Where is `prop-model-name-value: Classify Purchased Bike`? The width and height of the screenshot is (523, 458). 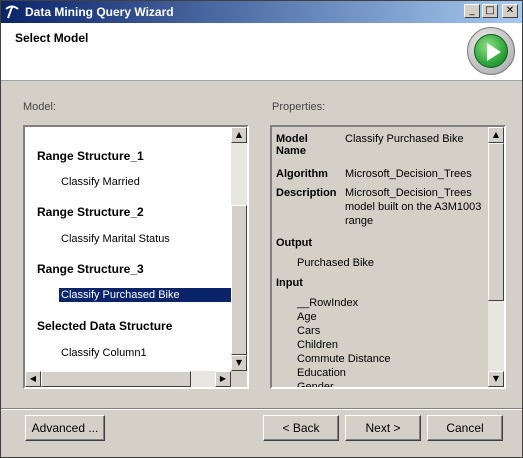
prop-model-name-value: Classify Purchased Bike is located at coordinates (404, 139).